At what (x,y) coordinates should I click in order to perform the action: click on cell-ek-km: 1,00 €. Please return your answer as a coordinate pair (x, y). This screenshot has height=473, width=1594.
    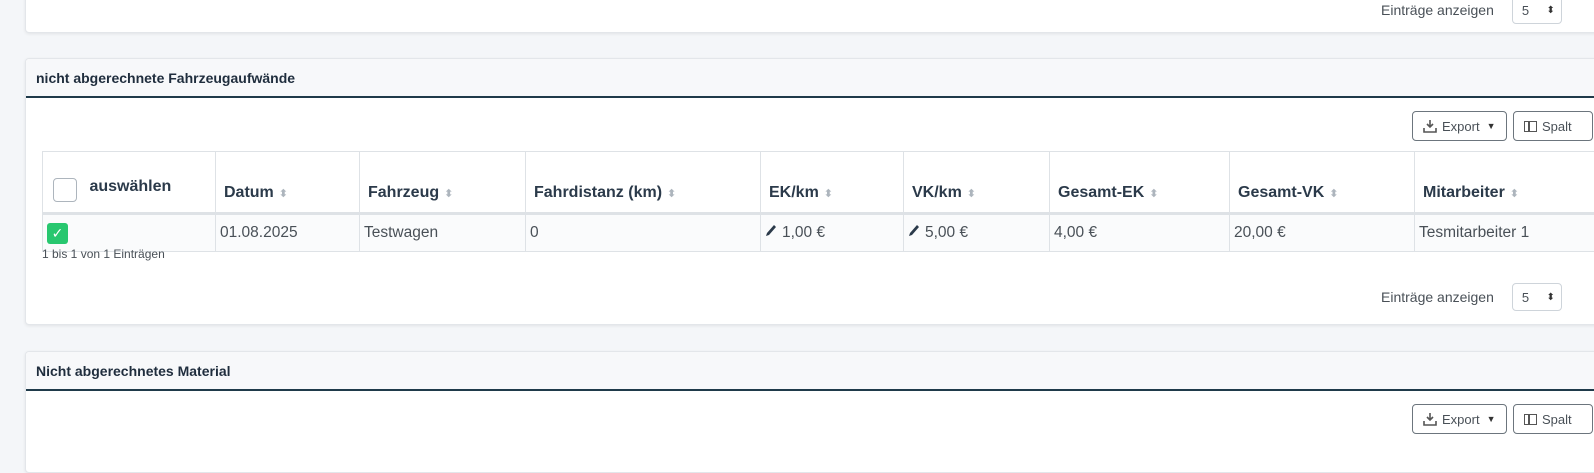
    Looking at the image, I should click on (832, 233).